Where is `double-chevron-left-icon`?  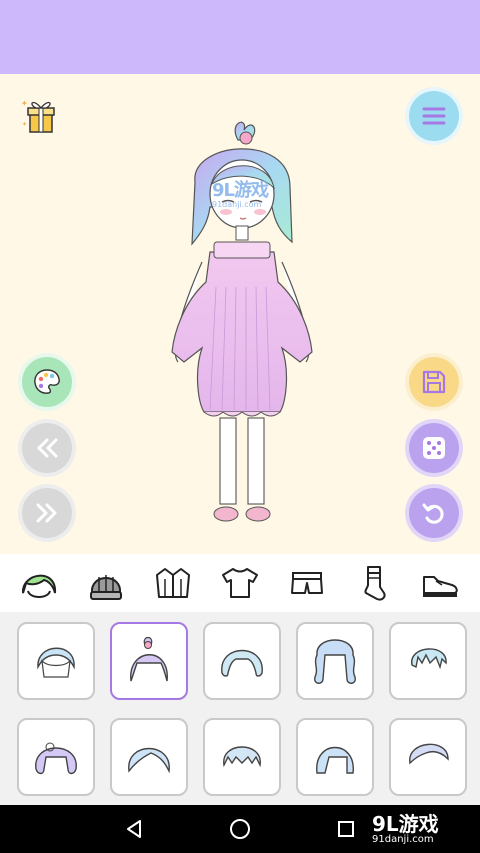 double-chevron-left-icon is located at coordinates (47, 448).